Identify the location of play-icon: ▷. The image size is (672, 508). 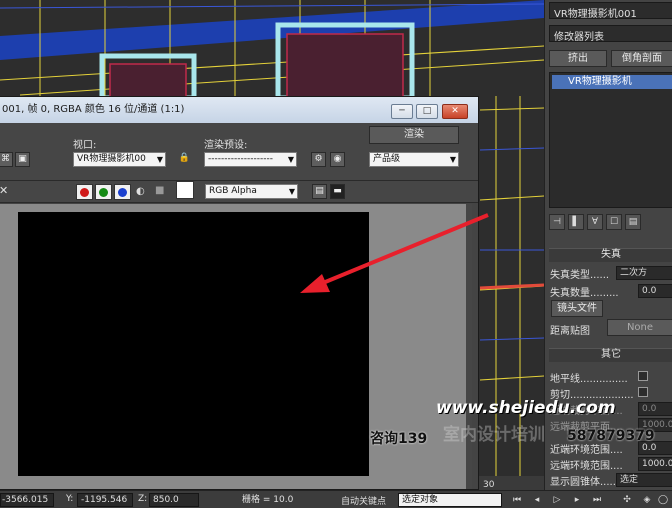
(557, 500).